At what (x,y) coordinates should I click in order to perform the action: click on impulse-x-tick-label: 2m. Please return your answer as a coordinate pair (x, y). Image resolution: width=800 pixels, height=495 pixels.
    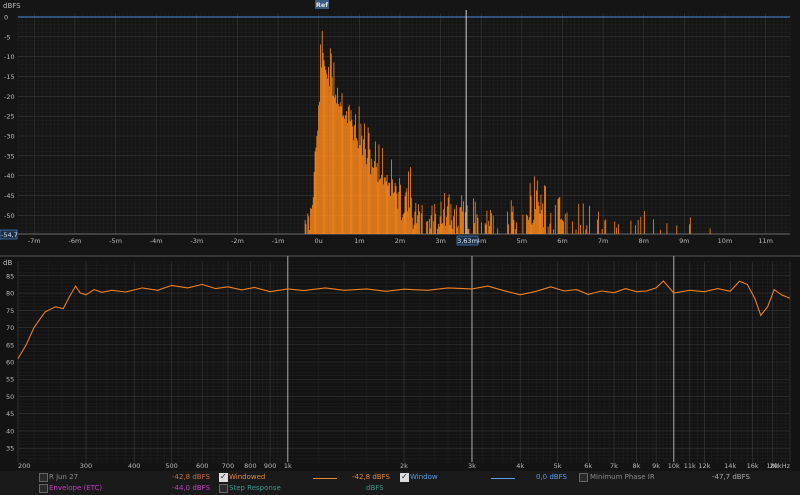
    Looking at the image, I should click on (400, 241).